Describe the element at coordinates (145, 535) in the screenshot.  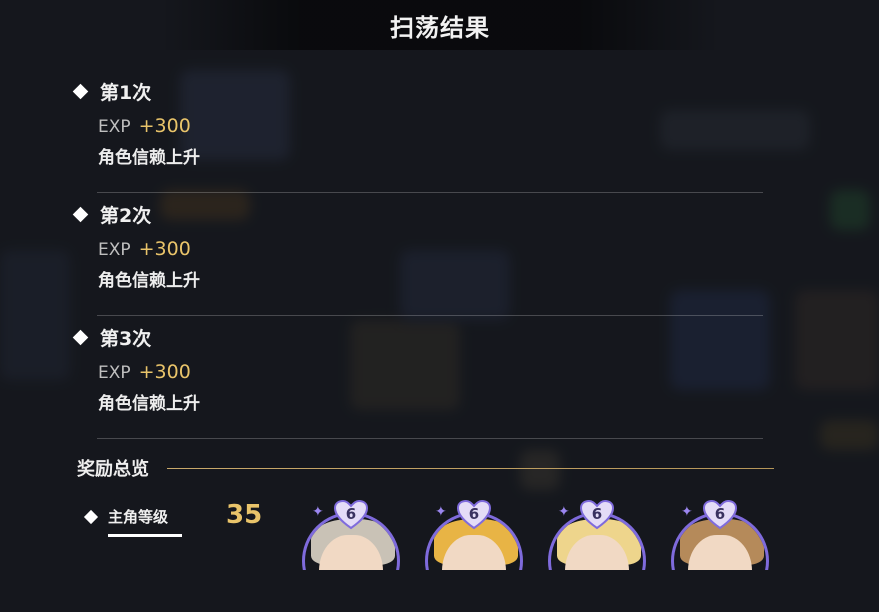
I see `level-underline` at that location.